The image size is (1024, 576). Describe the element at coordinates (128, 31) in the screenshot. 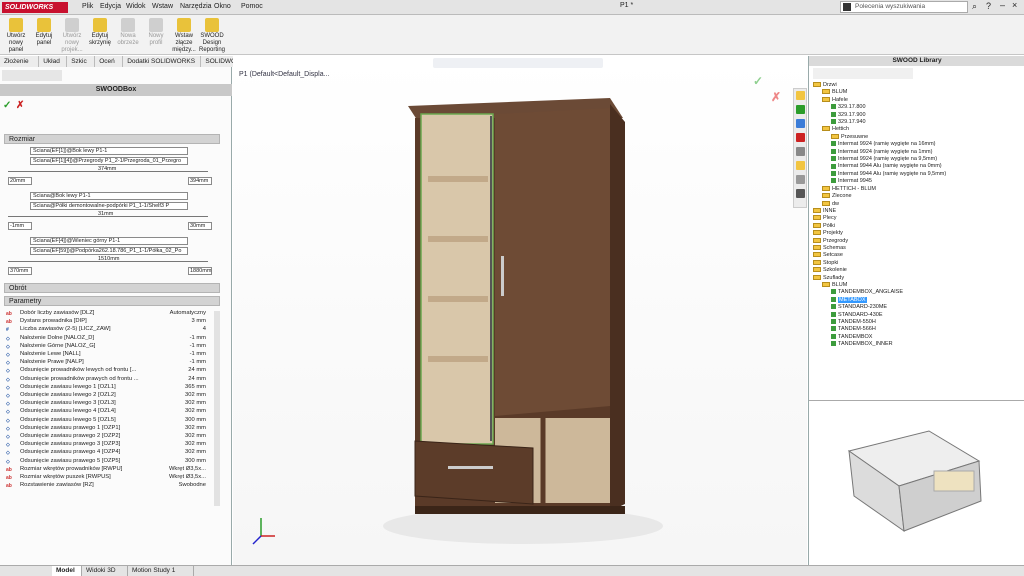

I see `ribbon-button-4: Nowa obrzeże` at that location.